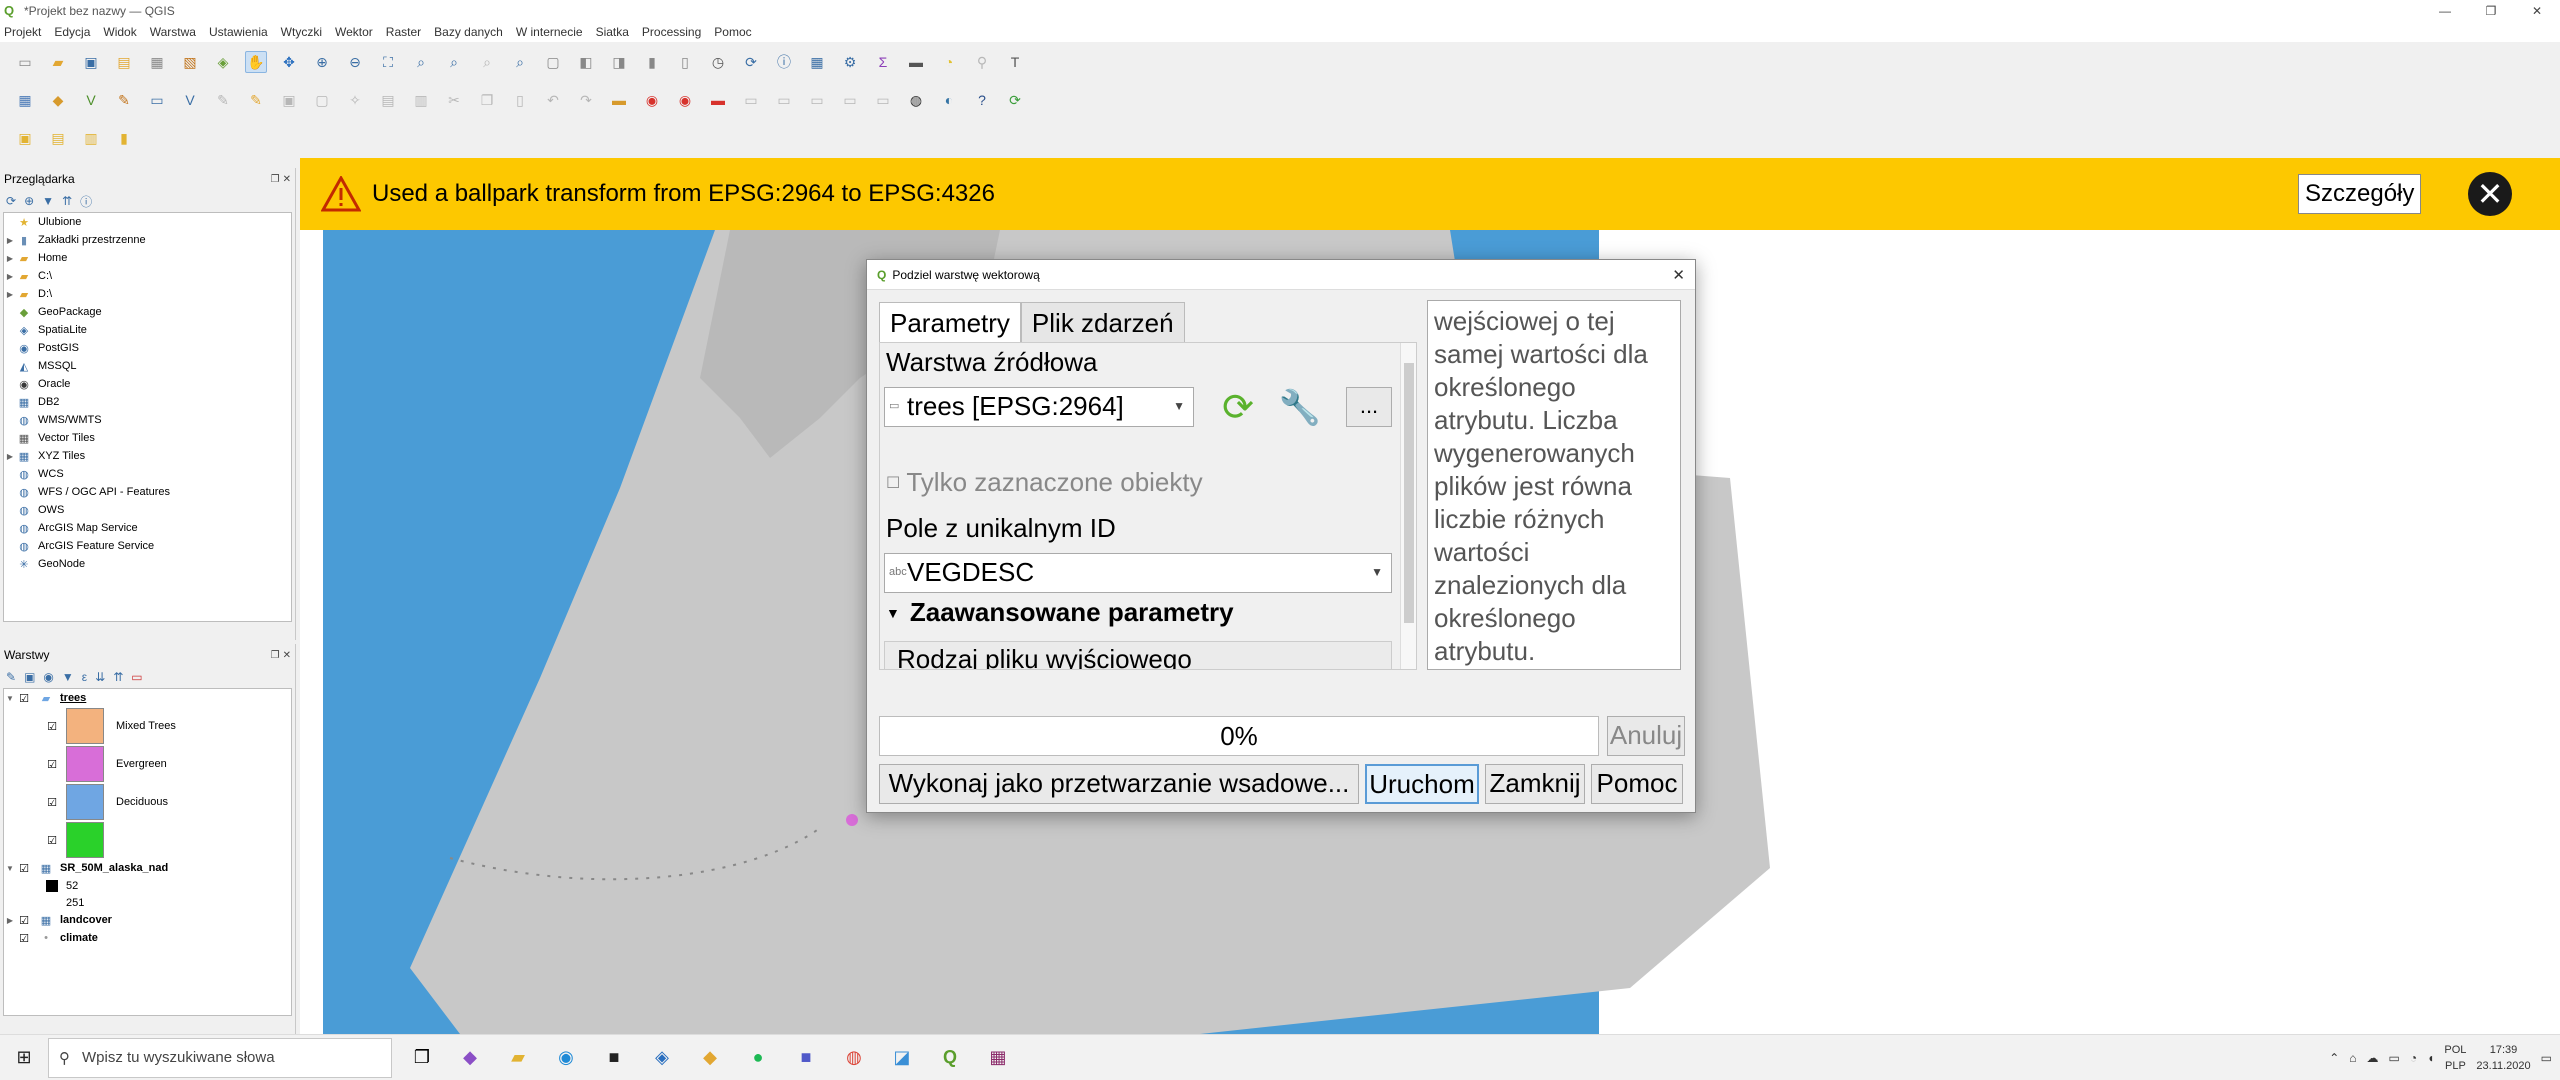 The image size is (2560, 1080). I want to click on refresh-icon: ⟳, so click(751, 62).